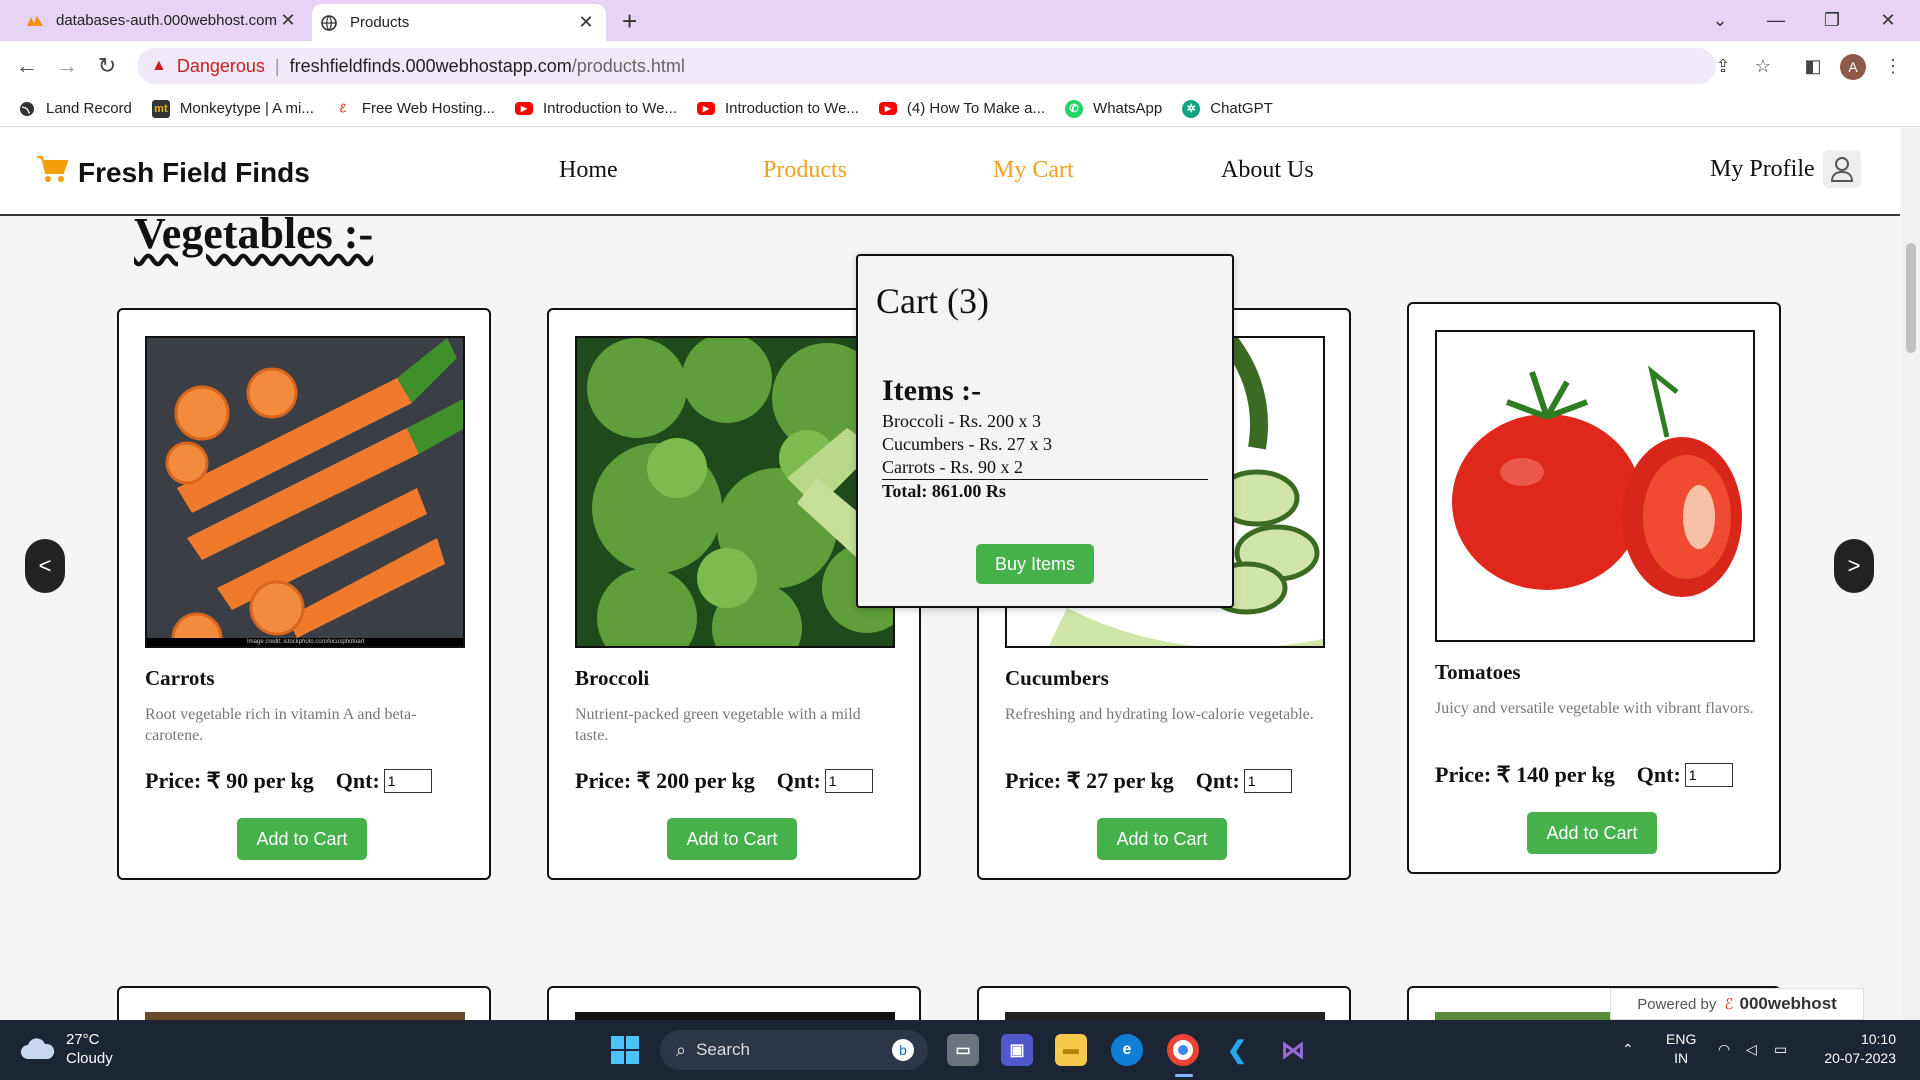  I want to click on search-placeholder: Search, so click(723, 1049).